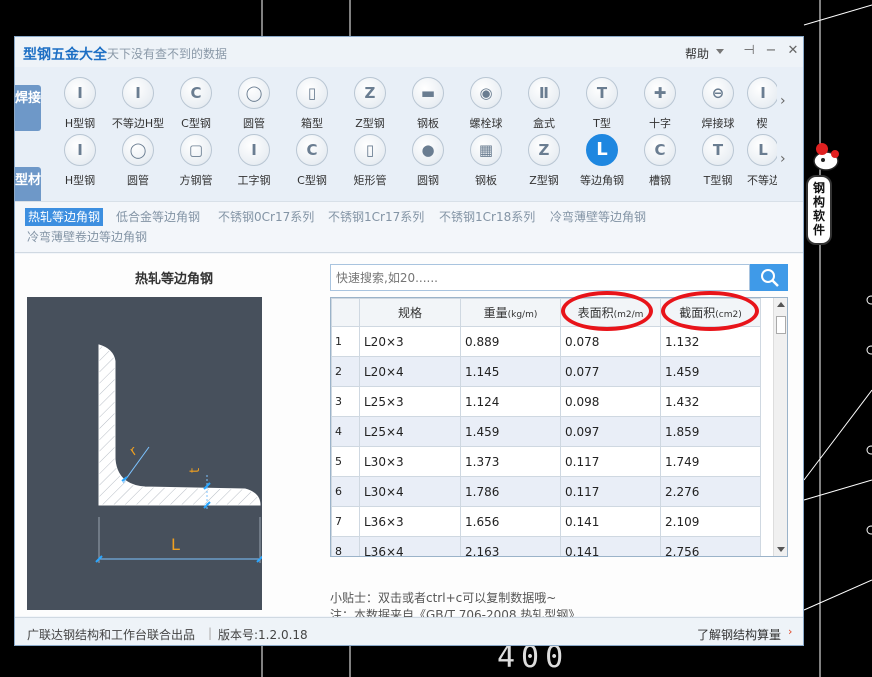 The height and width of the screenshot is (677, 872). What do you see at coordinates (826, 157) in the screenshot?
I see `mascot-icon` at bounding box center [826, 157].